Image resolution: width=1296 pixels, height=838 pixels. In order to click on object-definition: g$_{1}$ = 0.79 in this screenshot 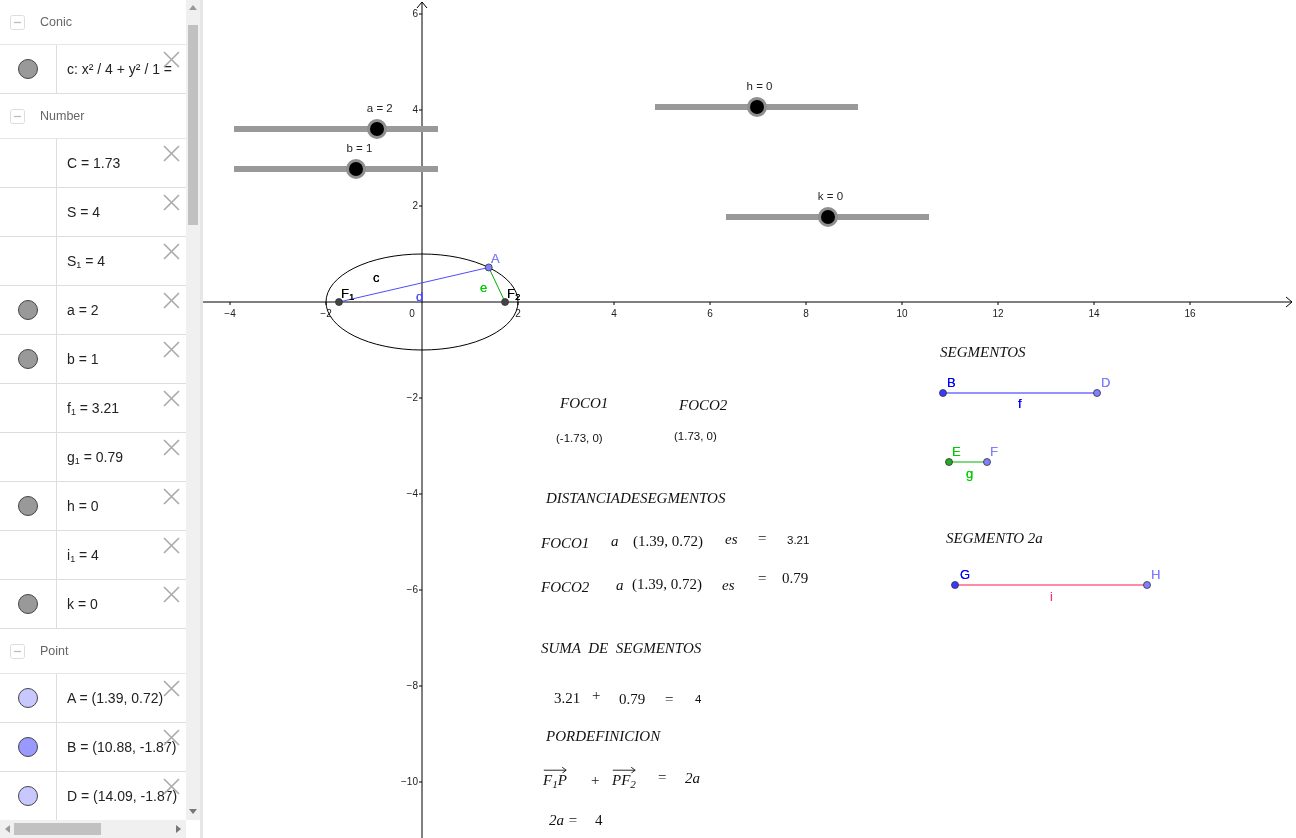, I will do `click(90, 457)`.